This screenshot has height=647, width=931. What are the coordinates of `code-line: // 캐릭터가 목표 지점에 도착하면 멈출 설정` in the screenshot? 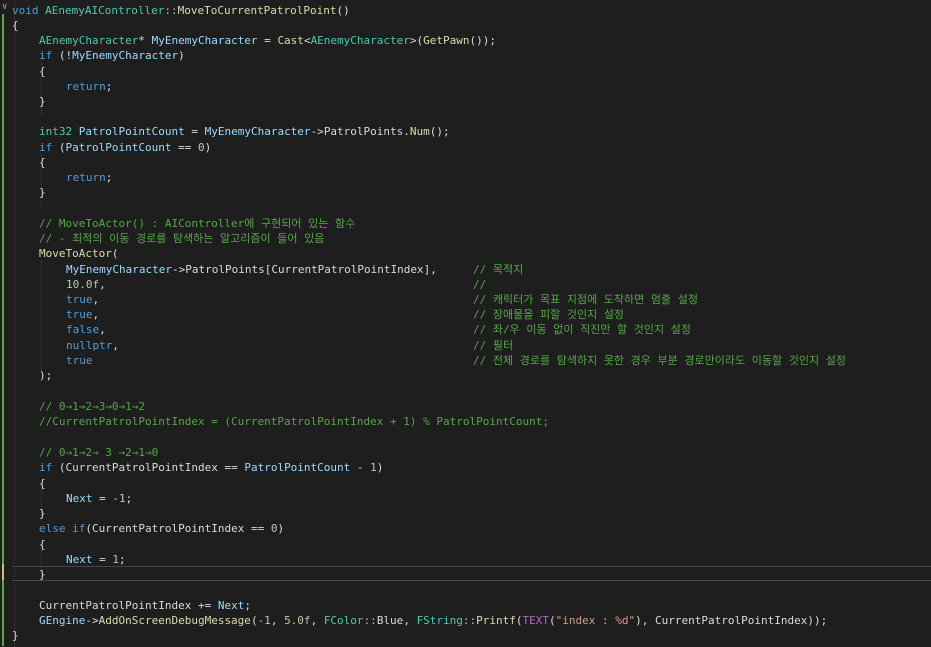 It's located at (585, 299).